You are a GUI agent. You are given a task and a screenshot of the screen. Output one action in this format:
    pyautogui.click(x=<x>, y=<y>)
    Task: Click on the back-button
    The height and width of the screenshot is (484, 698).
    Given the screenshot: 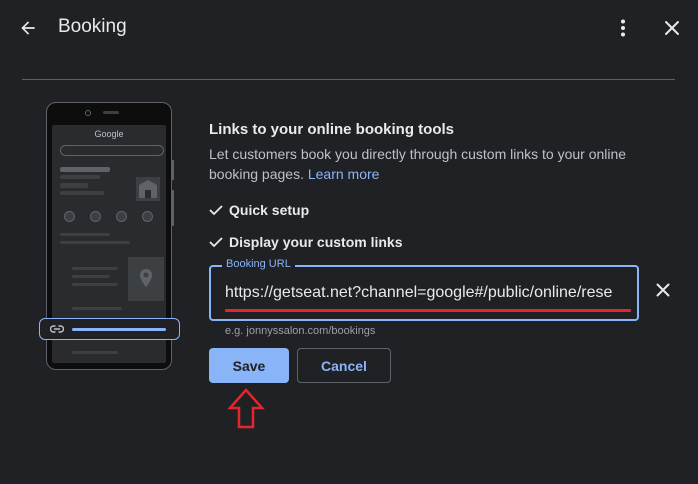 What is the action you would take?
    pyautogui.click(x=28, y=28)
    